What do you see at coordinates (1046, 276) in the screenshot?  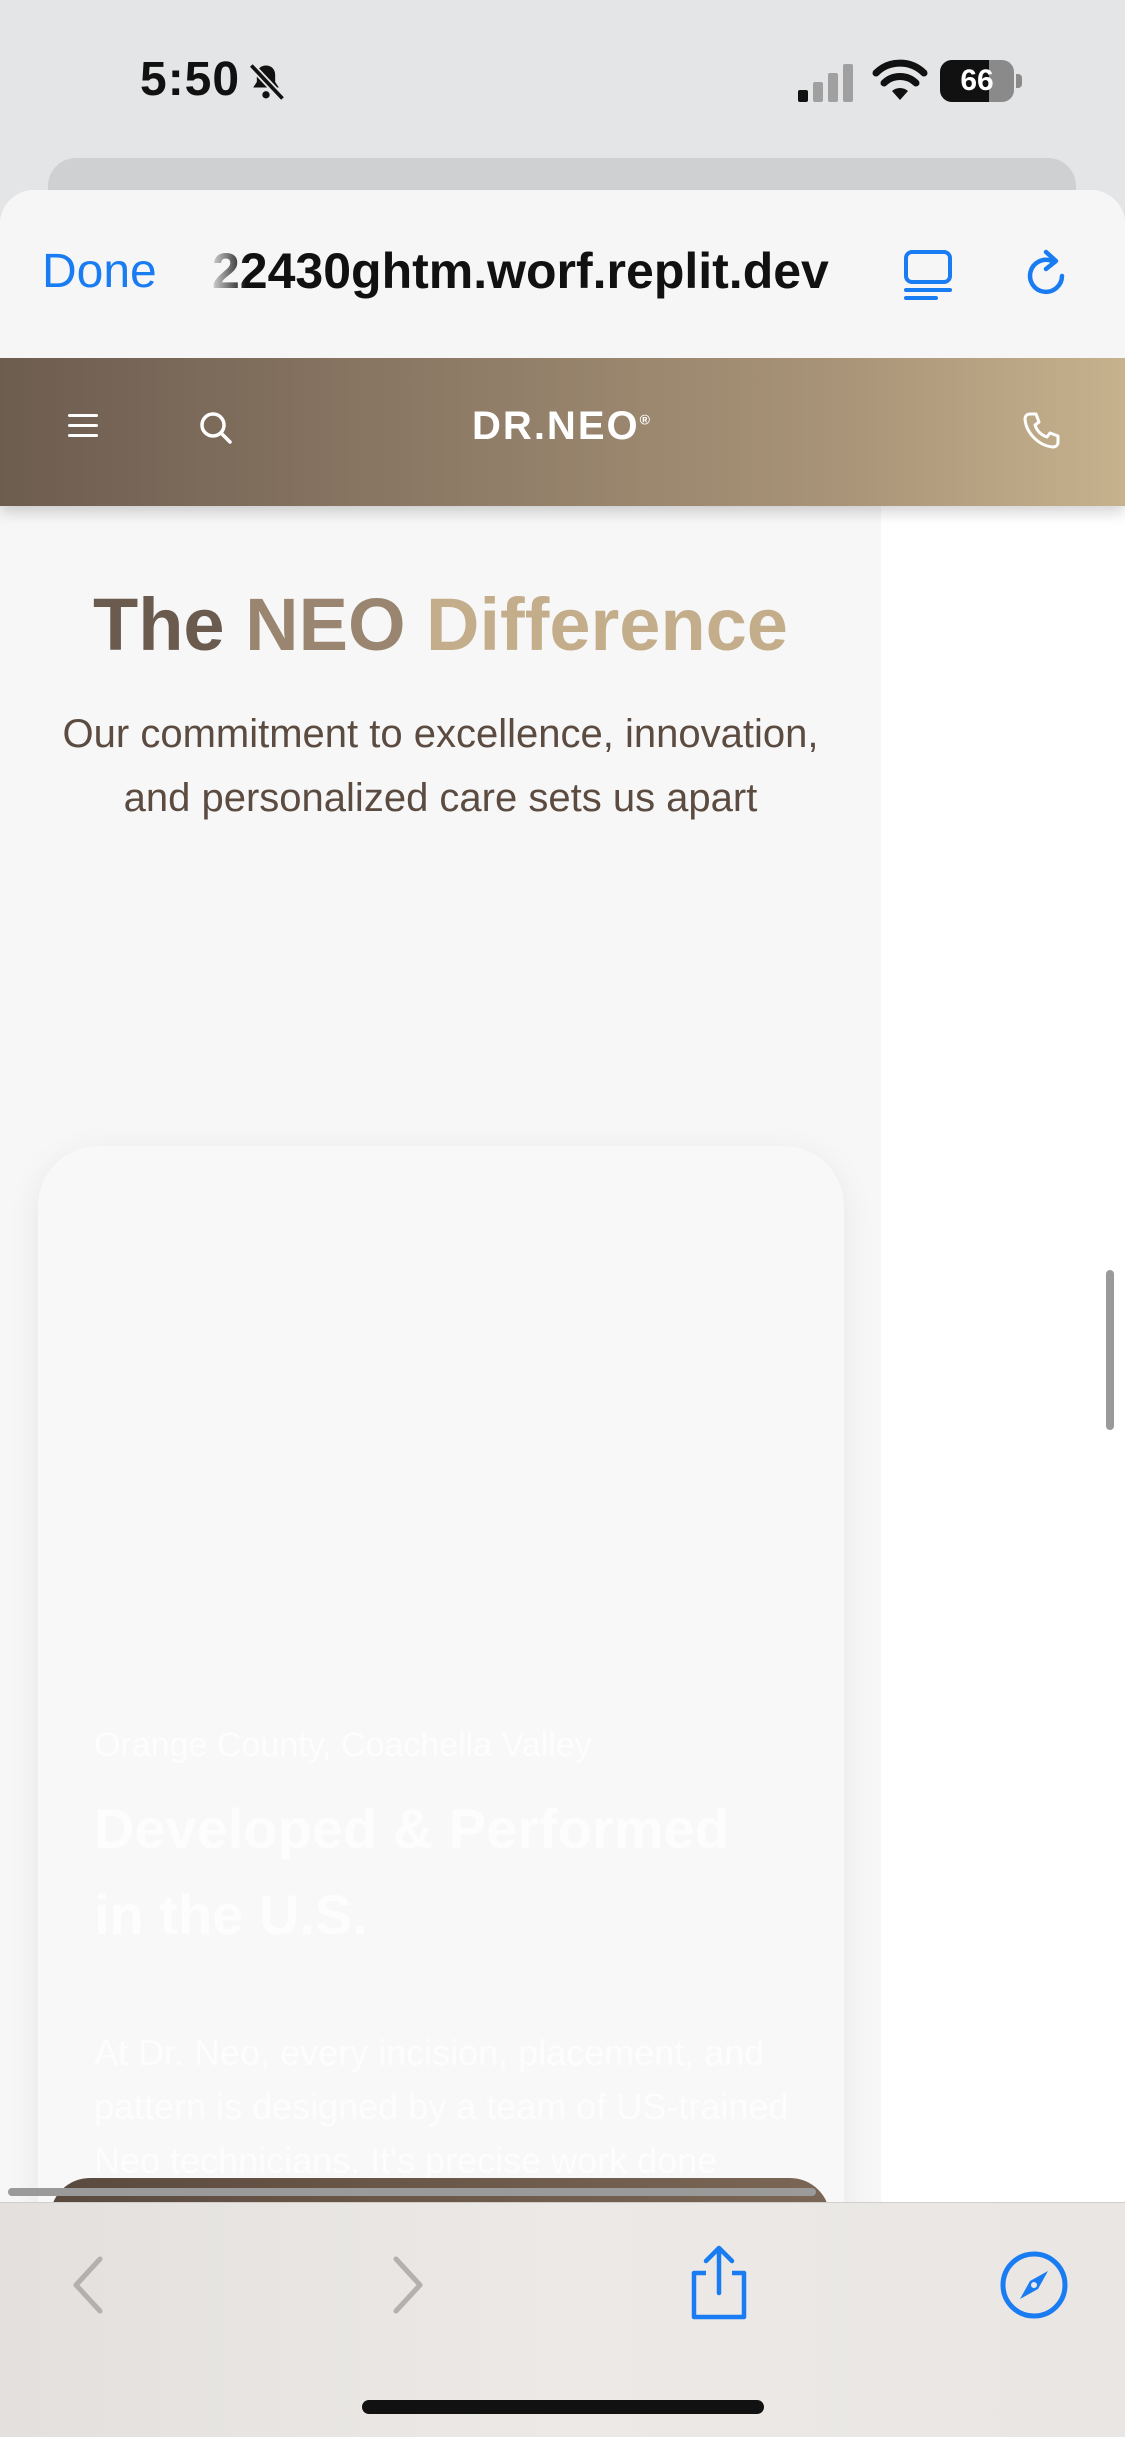 I see `reload-icon` at bounding box center [1046, 276].